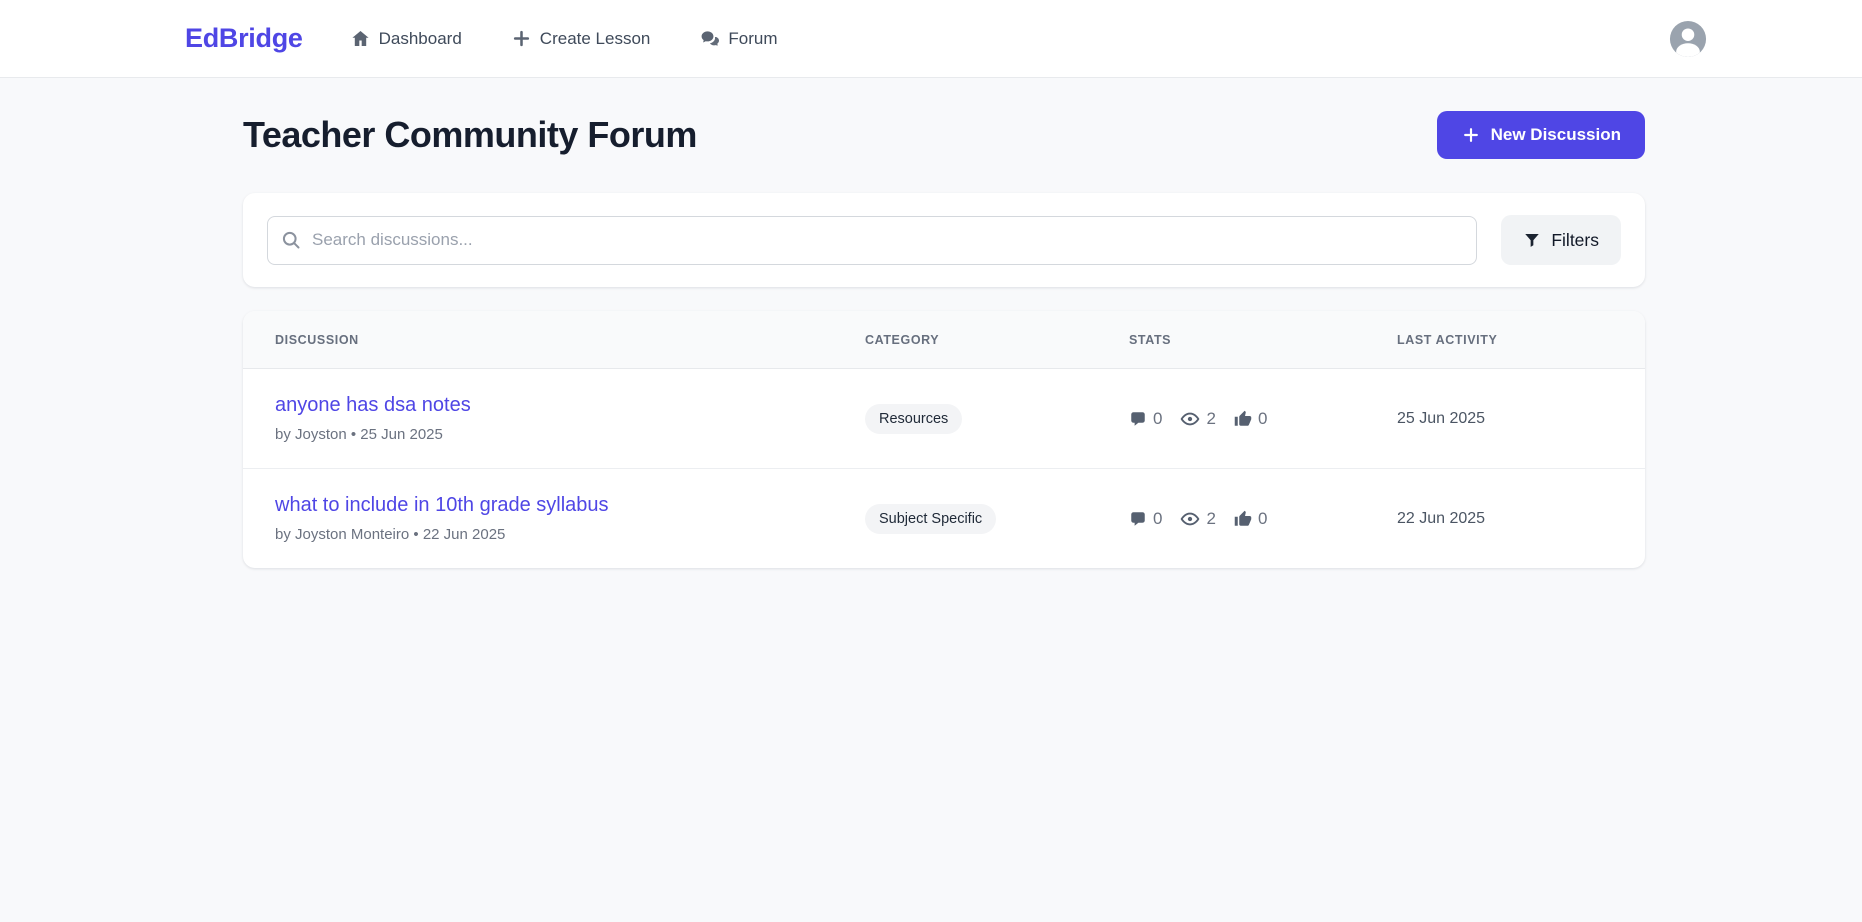  What do you see at coordinates (1441, 518) in the screenshot?
I see `last-activity-cell: 22 Jun 2025` at bounding box center [1441, 518].